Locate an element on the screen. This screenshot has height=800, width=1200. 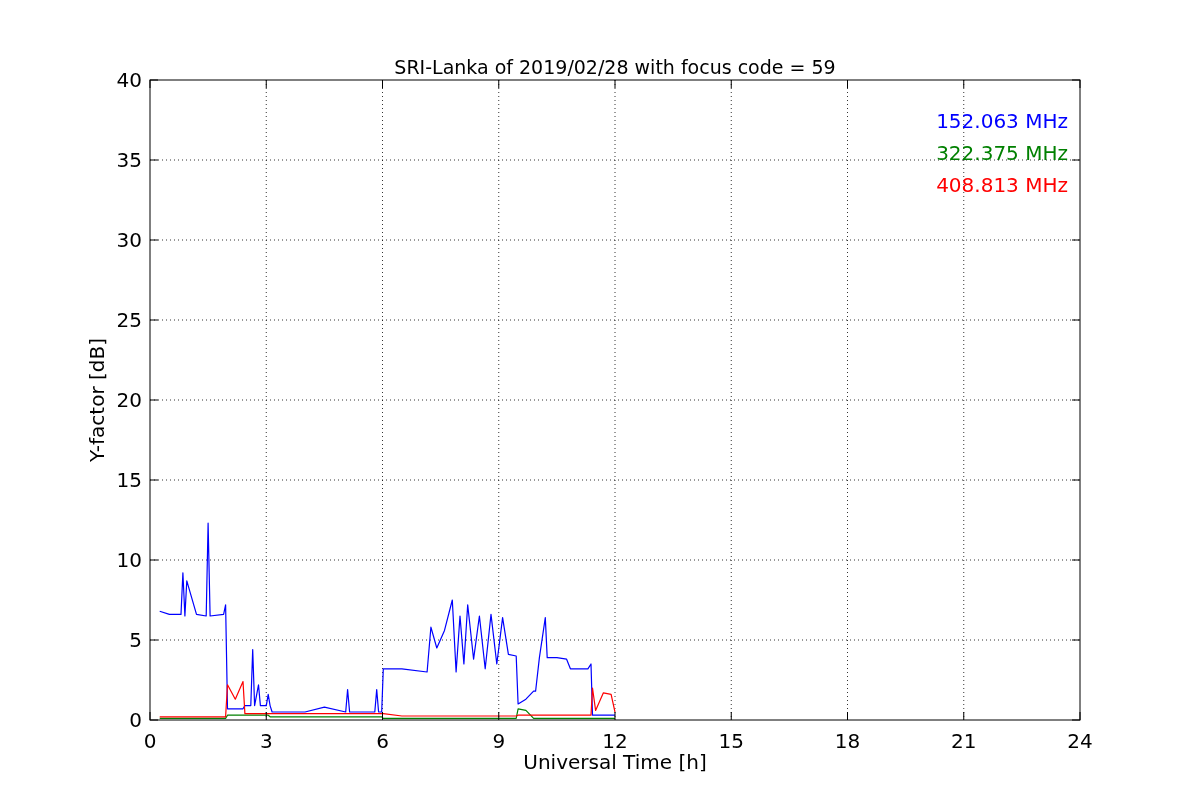
legend-label: 152.063 MHz is located at coordinates (1002, 121).